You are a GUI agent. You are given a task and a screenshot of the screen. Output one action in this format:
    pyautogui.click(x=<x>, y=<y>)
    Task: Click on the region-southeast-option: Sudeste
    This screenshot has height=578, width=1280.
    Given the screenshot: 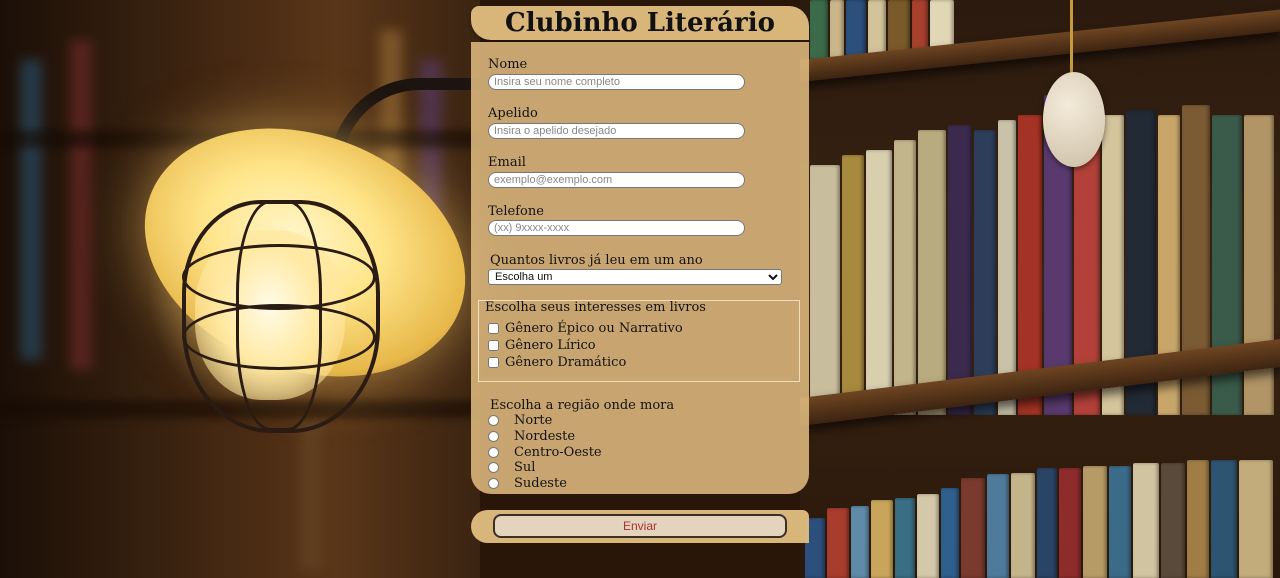 What is the action you would take?
    pyautogui.click(x=527, y=483)
    